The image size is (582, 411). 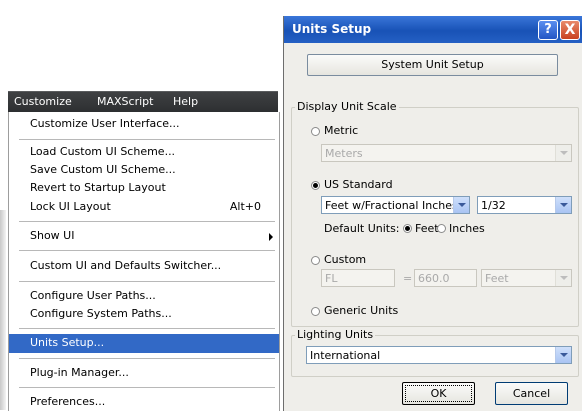 What do you see at coordinates (361, 310) in the screenshot?
I see `generic-units-label: Generic Units` at bounding box center [361, 310].